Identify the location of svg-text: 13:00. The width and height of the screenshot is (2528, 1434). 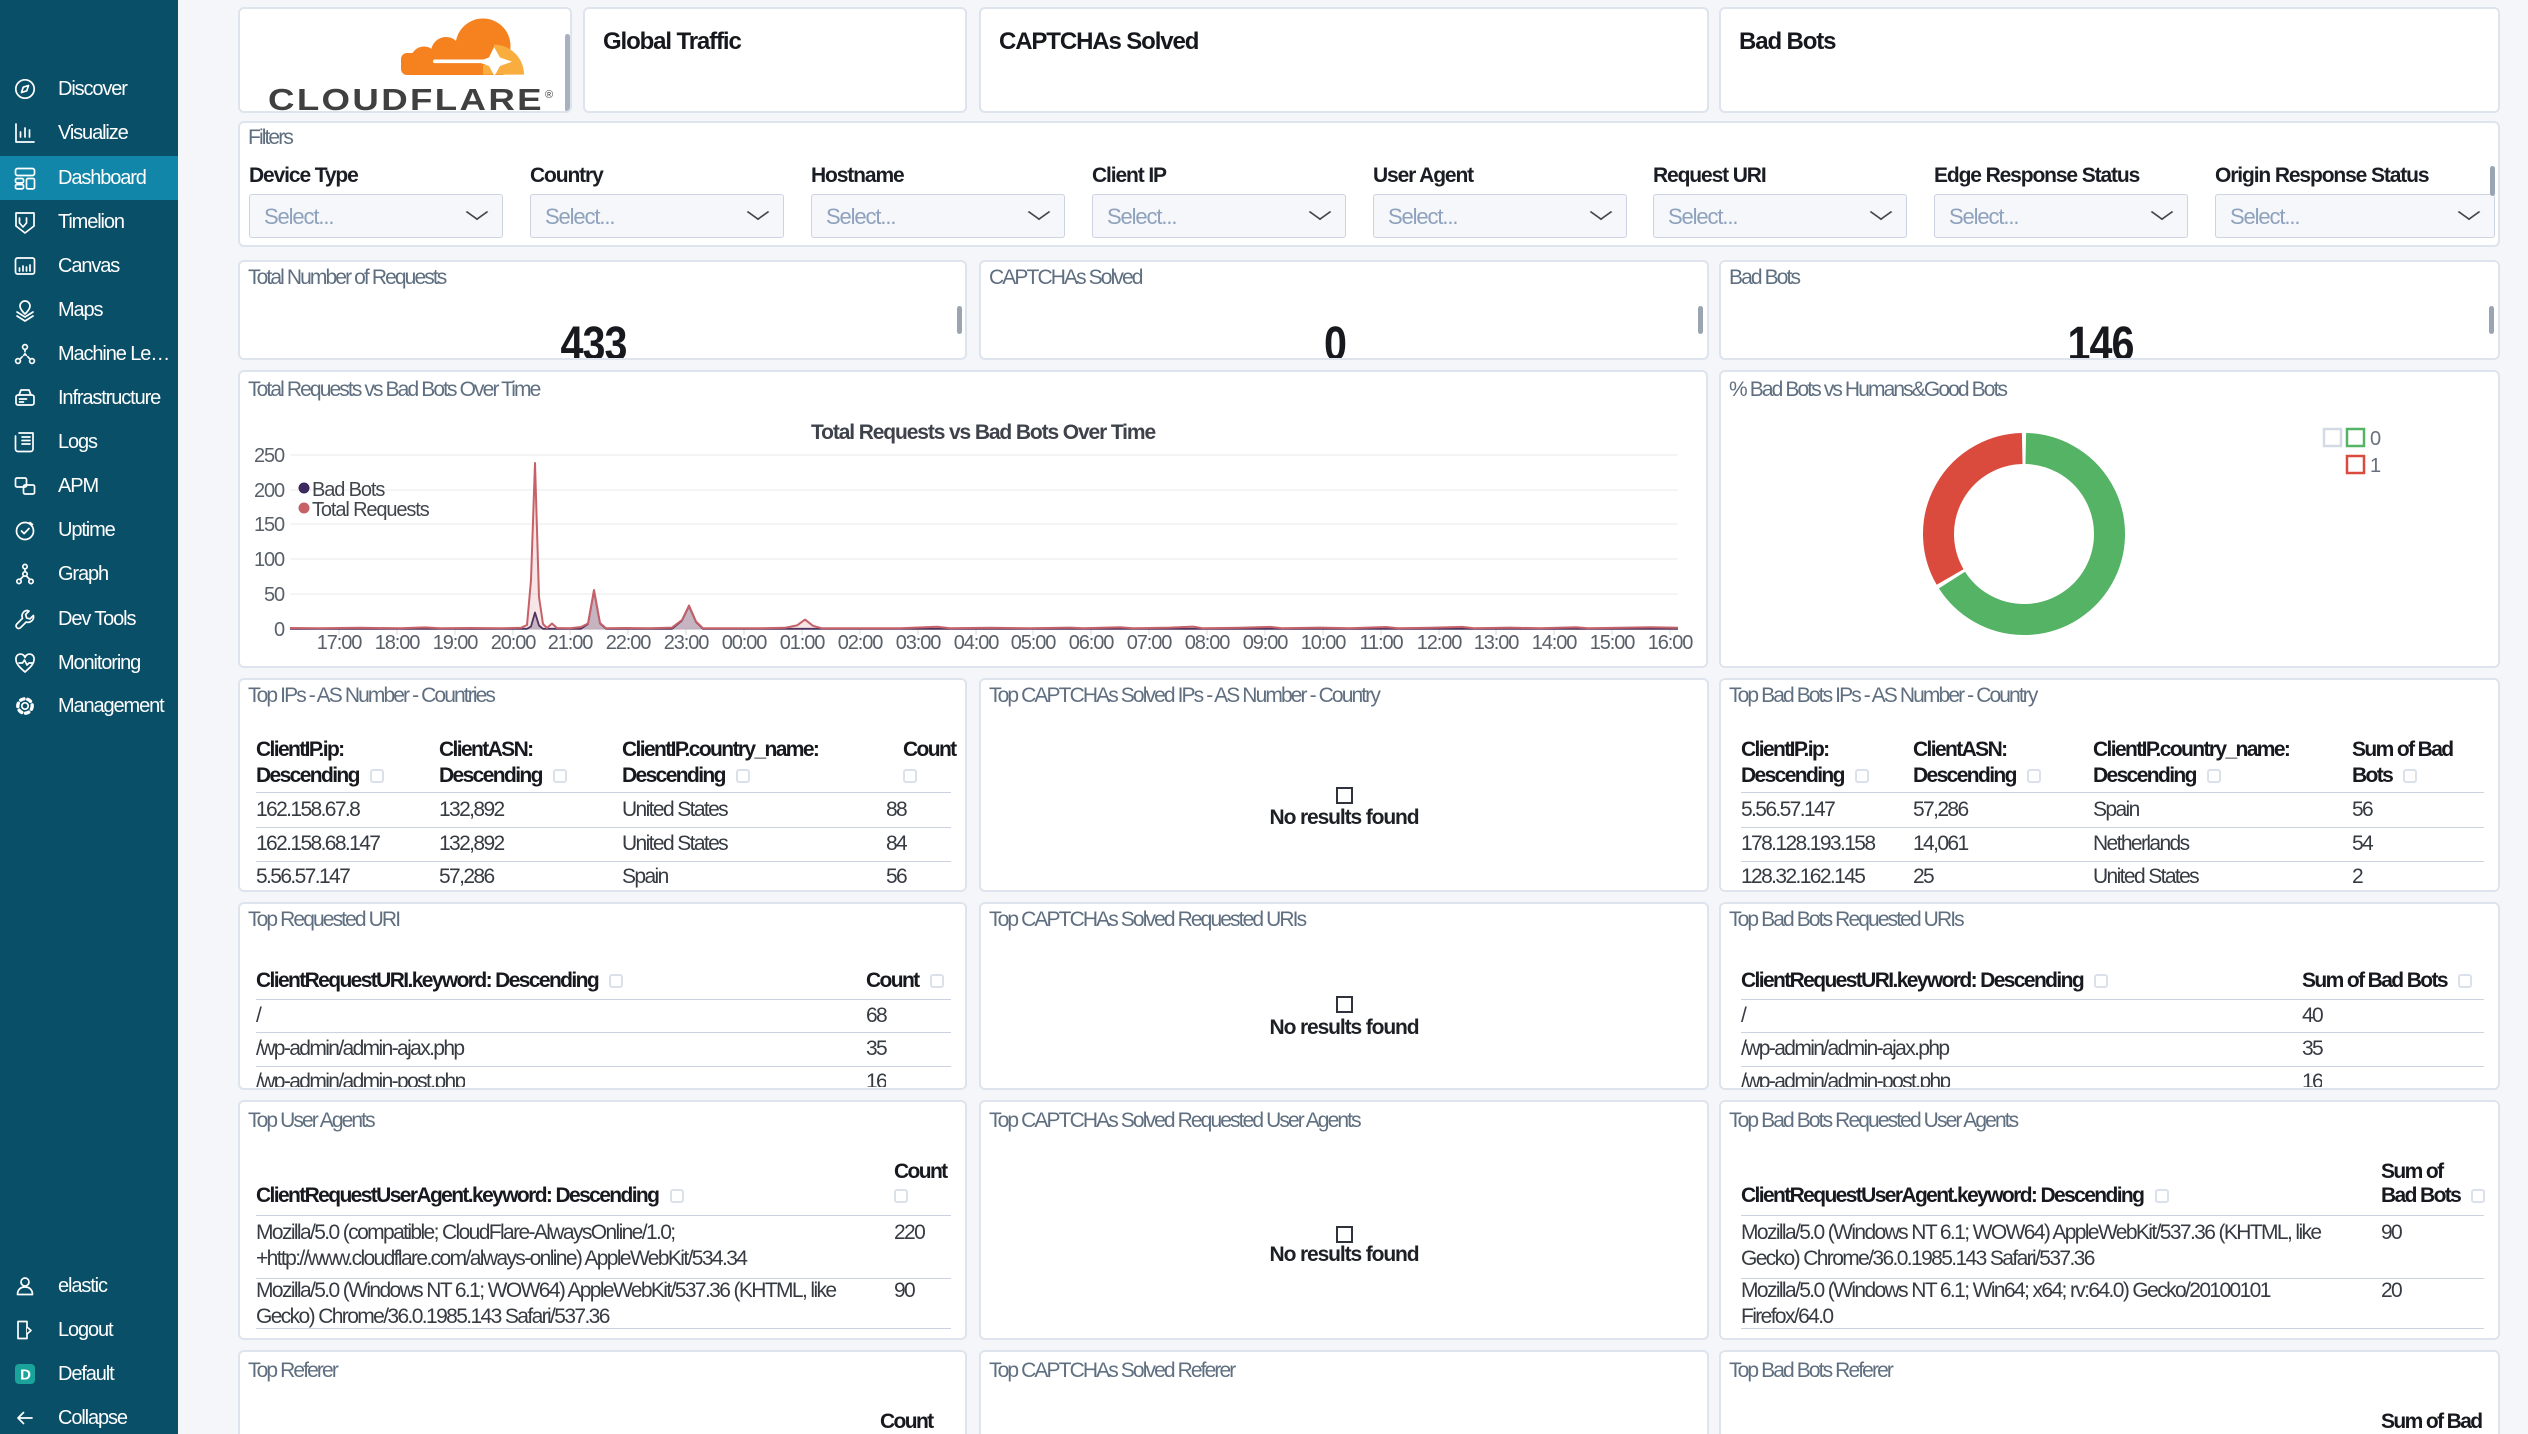
(1496, 643).